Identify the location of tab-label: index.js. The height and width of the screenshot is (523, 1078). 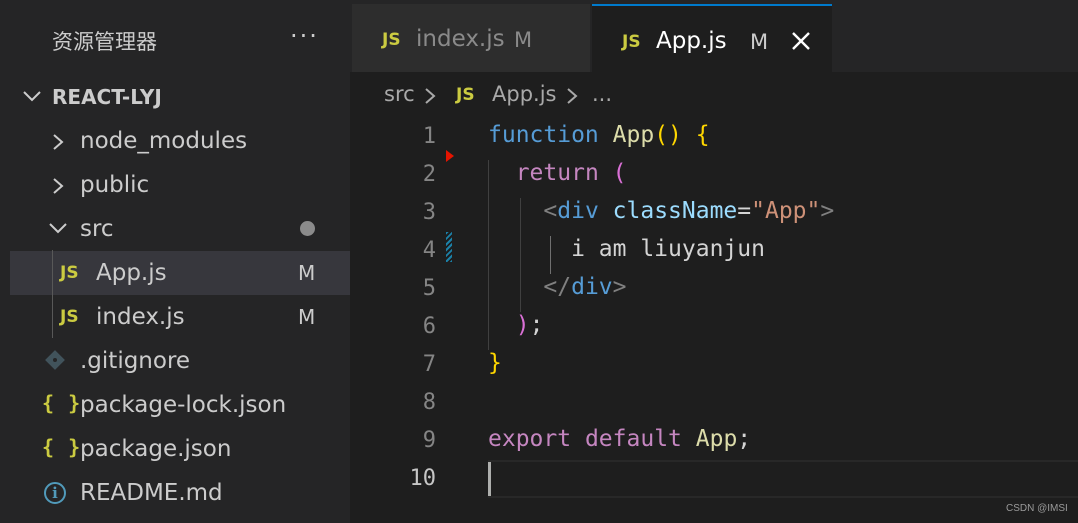
(460, 39).